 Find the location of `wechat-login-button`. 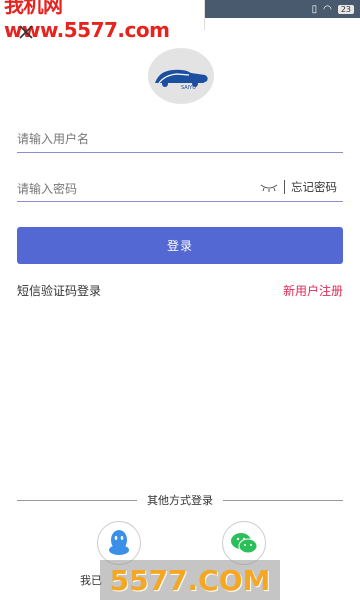

wechat-login-button is located at coordinates (244, 543).